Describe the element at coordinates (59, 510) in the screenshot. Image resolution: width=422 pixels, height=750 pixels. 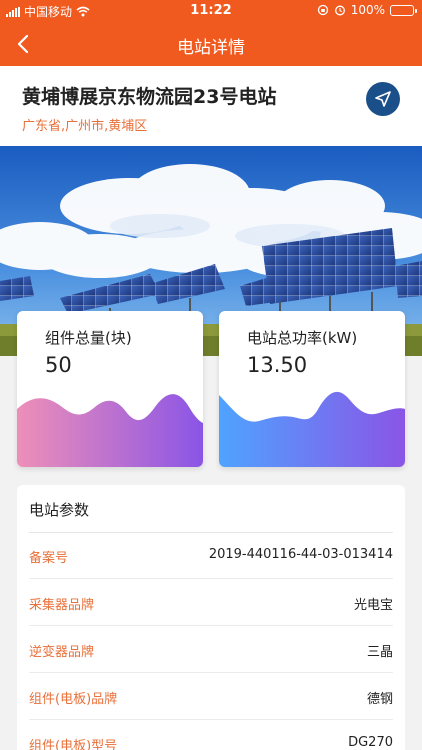
I see `params-title: 电站参数` at that location.